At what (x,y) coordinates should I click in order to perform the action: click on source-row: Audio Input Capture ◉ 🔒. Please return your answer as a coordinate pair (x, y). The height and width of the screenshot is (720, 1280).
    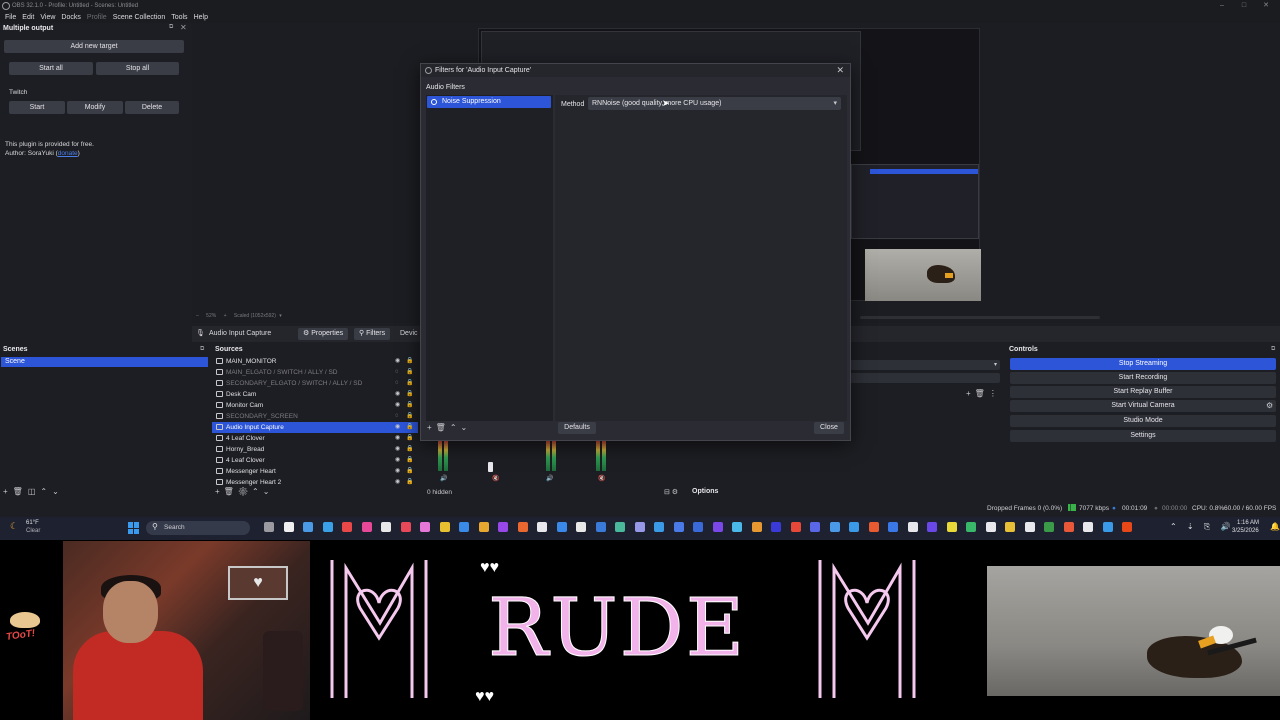
    Looking at the image, I should click on (315, 427).